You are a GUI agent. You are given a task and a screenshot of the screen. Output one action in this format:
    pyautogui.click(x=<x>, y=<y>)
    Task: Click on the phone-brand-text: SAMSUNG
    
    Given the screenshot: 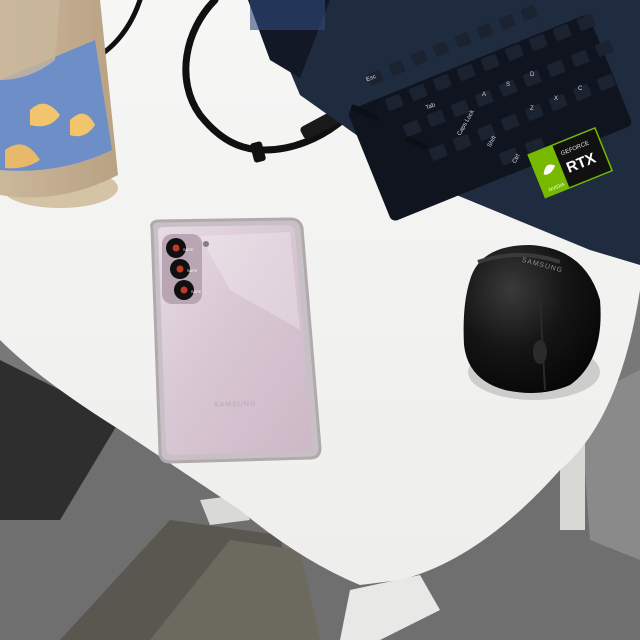 What is the action you would take?
    pyautogui.click(x=235, y=404)
    